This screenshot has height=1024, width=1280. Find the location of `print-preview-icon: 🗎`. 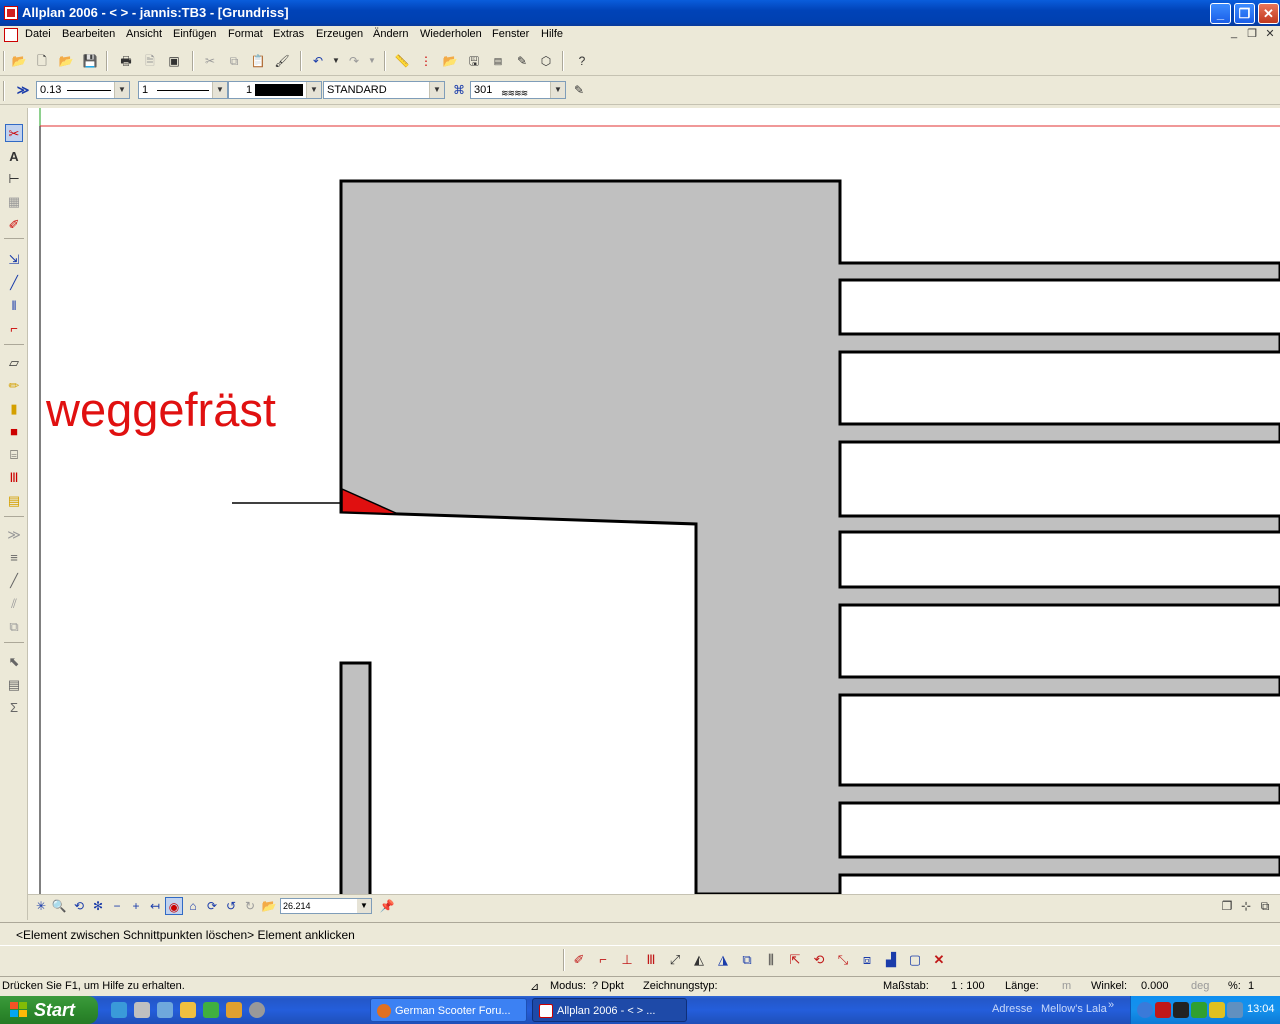

print-preview-icon: 🗎 is located at coordinates (150, 61).